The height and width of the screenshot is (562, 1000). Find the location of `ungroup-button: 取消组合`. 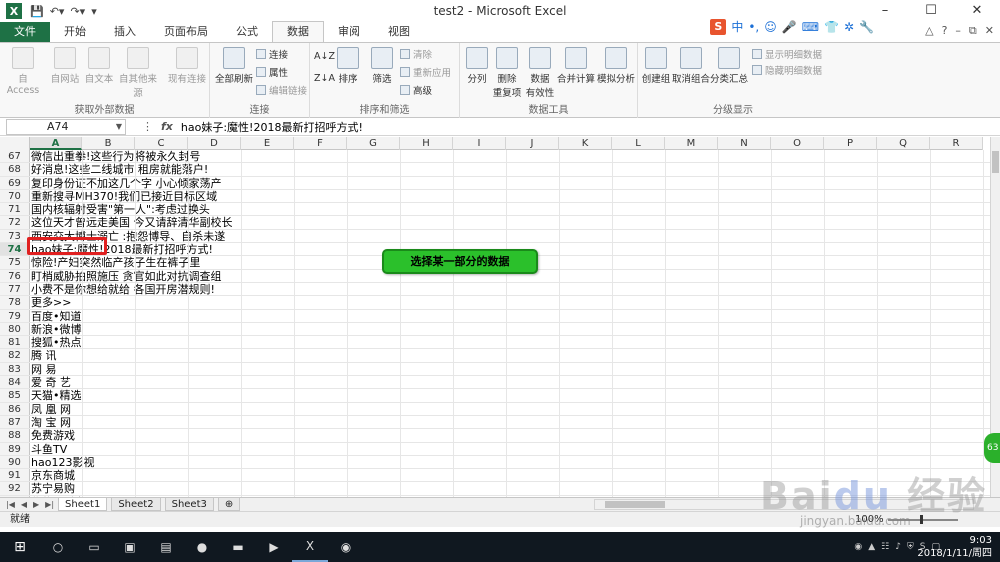

ungroup-button: 取消组合 is located at coordinates (691, 66).